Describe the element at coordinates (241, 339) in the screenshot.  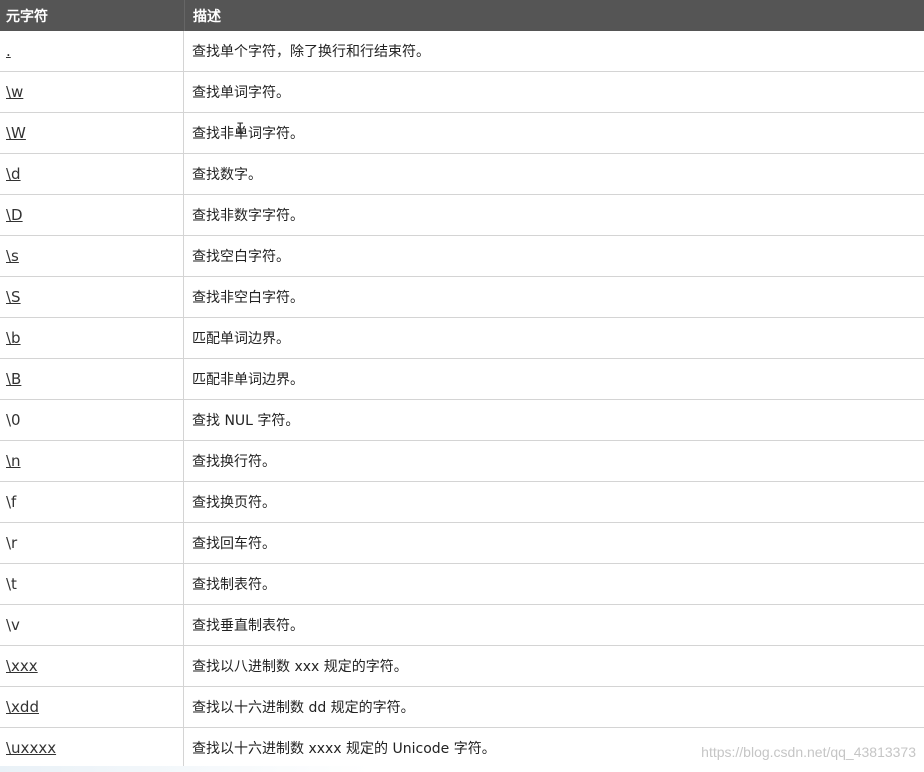
I see `description-cell: 匹配单词边界。` at that location.